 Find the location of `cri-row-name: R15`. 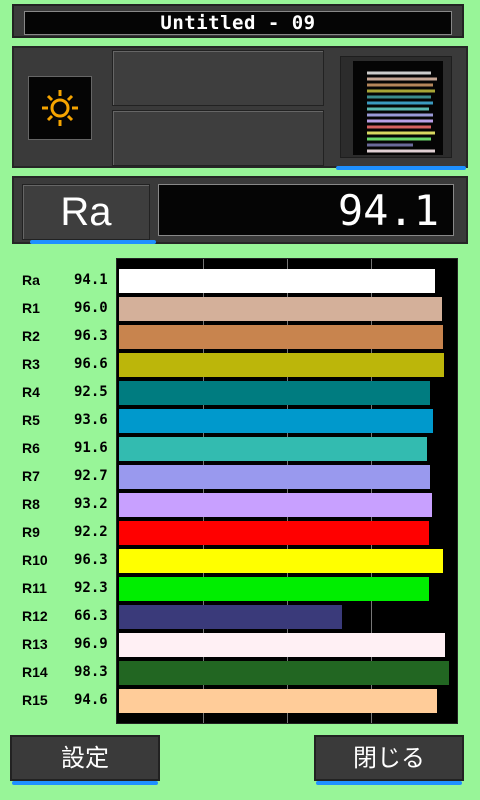

cri-row-name: R15 is located at coordinates (35, 700).